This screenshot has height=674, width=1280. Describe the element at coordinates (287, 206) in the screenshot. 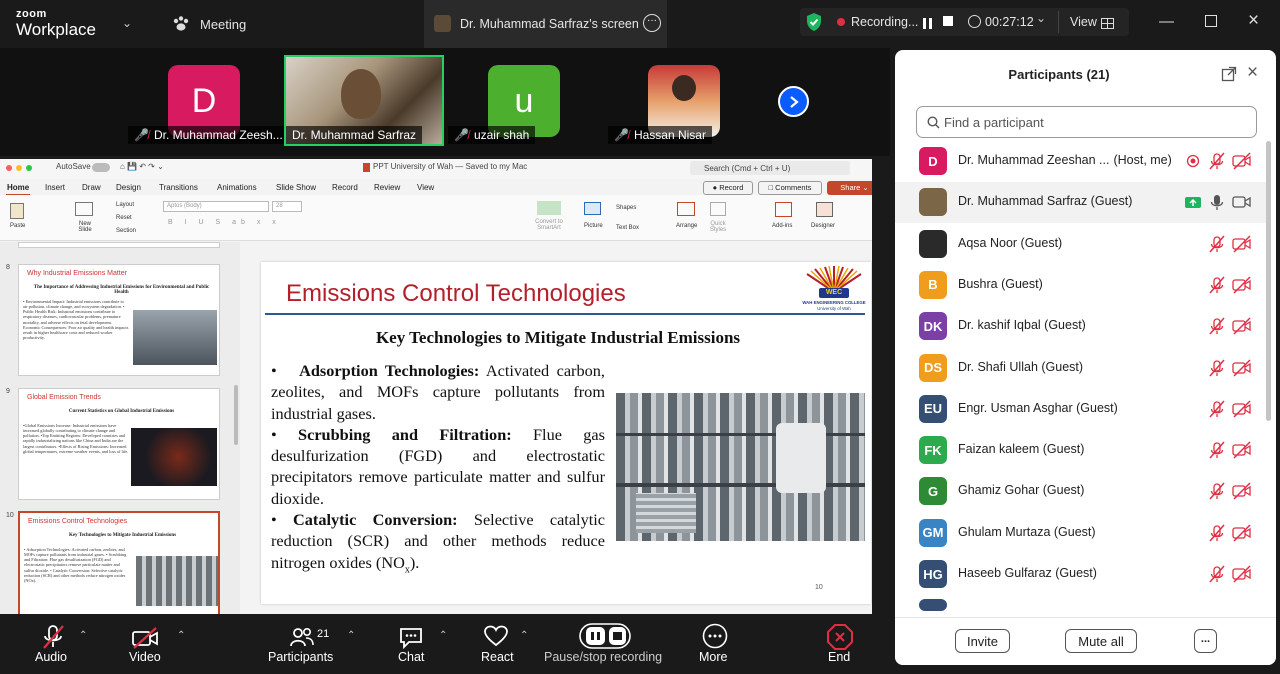

I see `font-size-select: 28` at that location.